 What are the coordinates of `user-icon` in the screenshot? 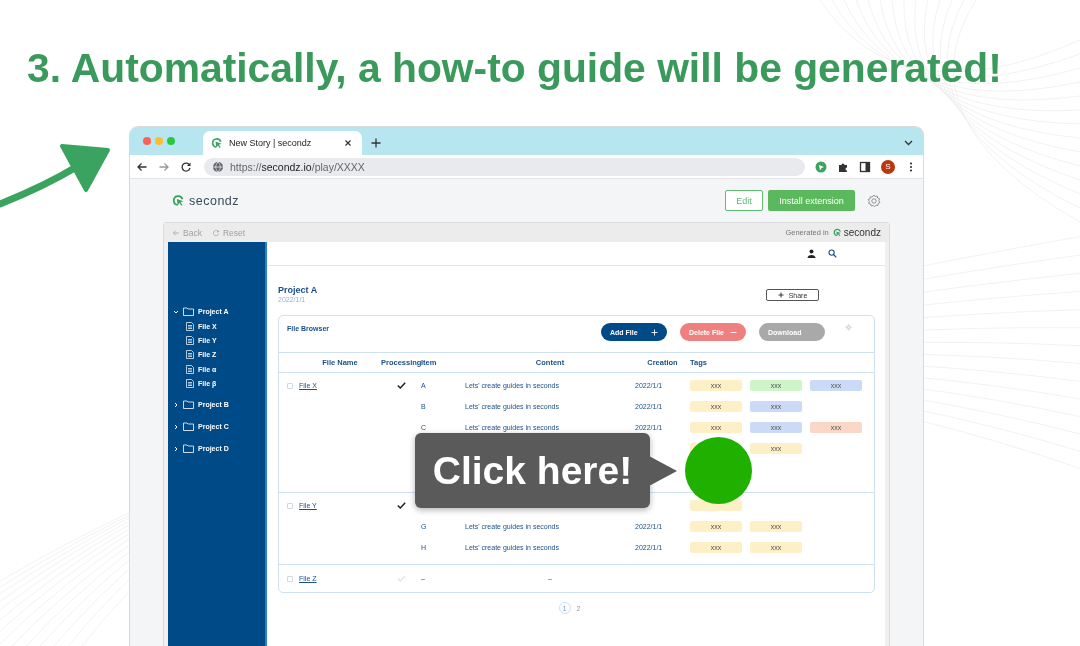 It's located at (811, 253).